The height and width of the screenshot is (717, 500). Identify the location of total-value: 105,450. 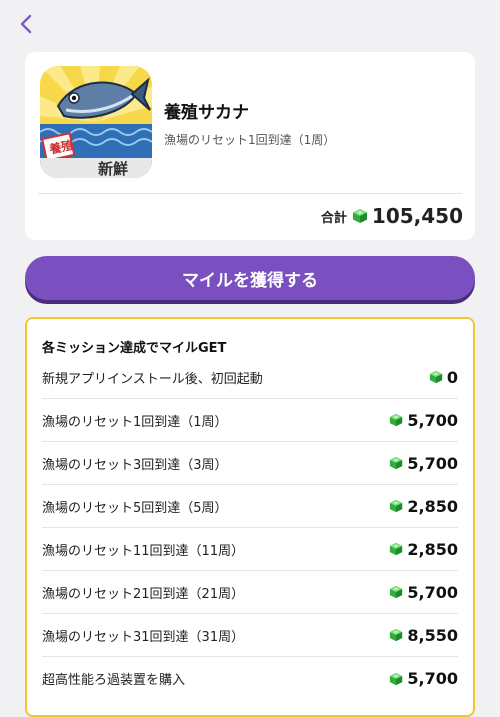
(417, 216).